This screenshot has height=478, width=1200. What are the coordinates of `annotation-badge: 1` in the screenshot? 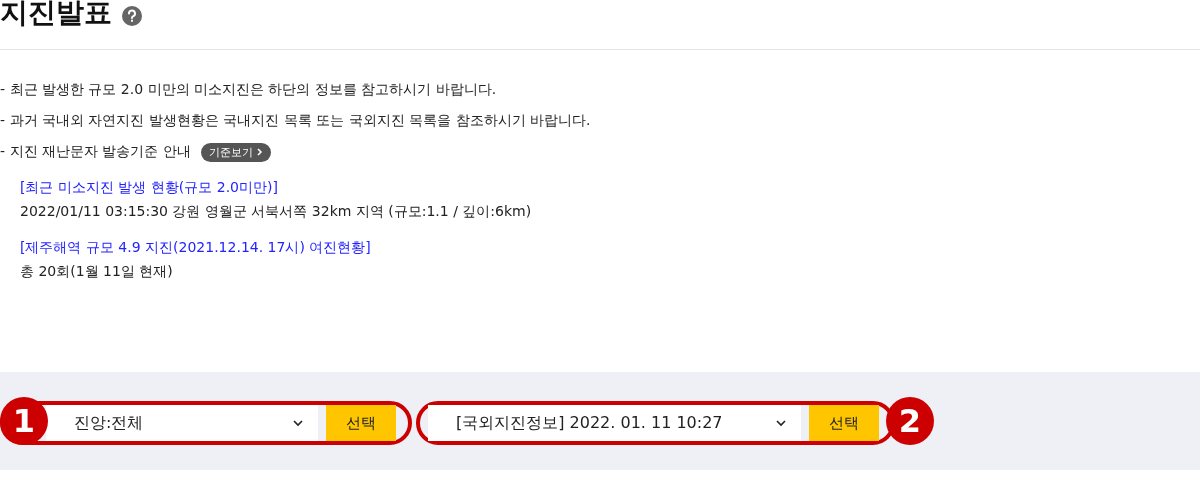 It's located at (24, 421).